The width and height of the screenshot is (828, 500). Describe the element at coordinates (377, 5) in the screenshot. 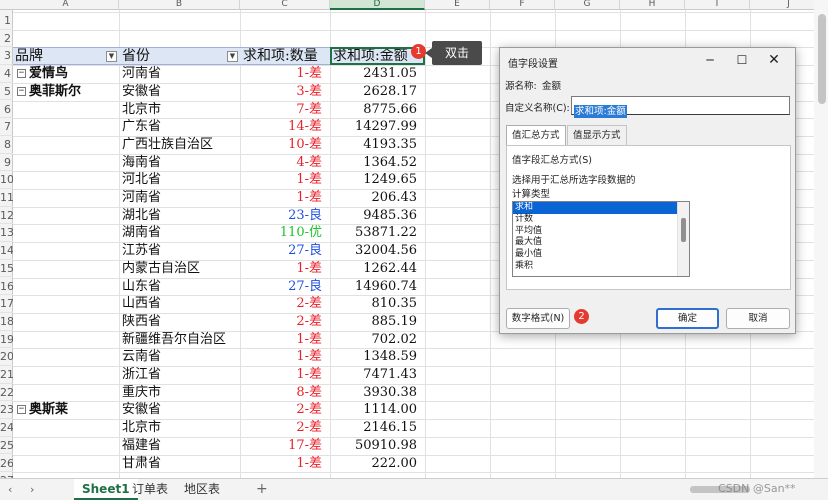

I see `column-header-d: D` at that location.